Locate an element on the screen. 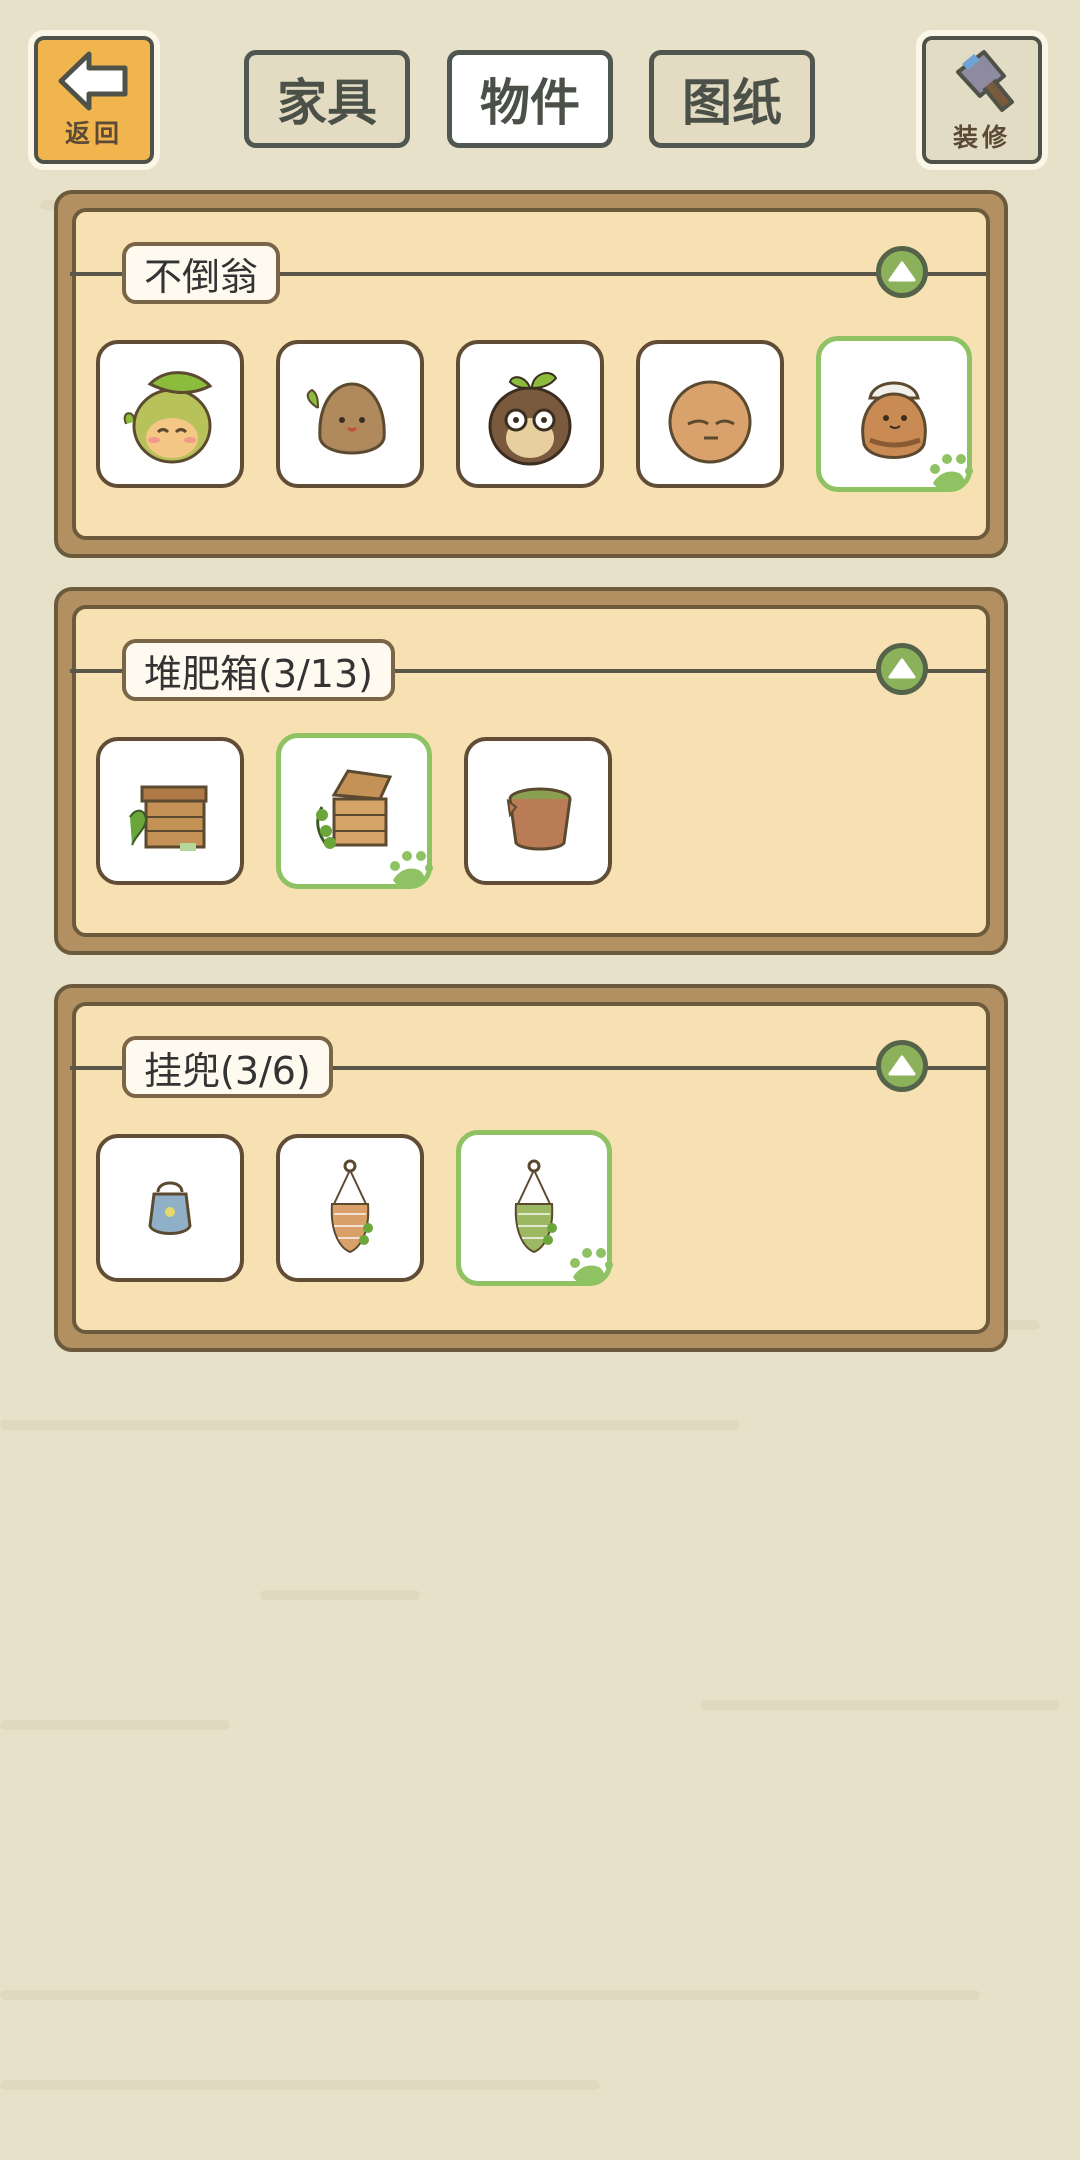  item-green-hanging-net is located at coordinates (534, 1208).